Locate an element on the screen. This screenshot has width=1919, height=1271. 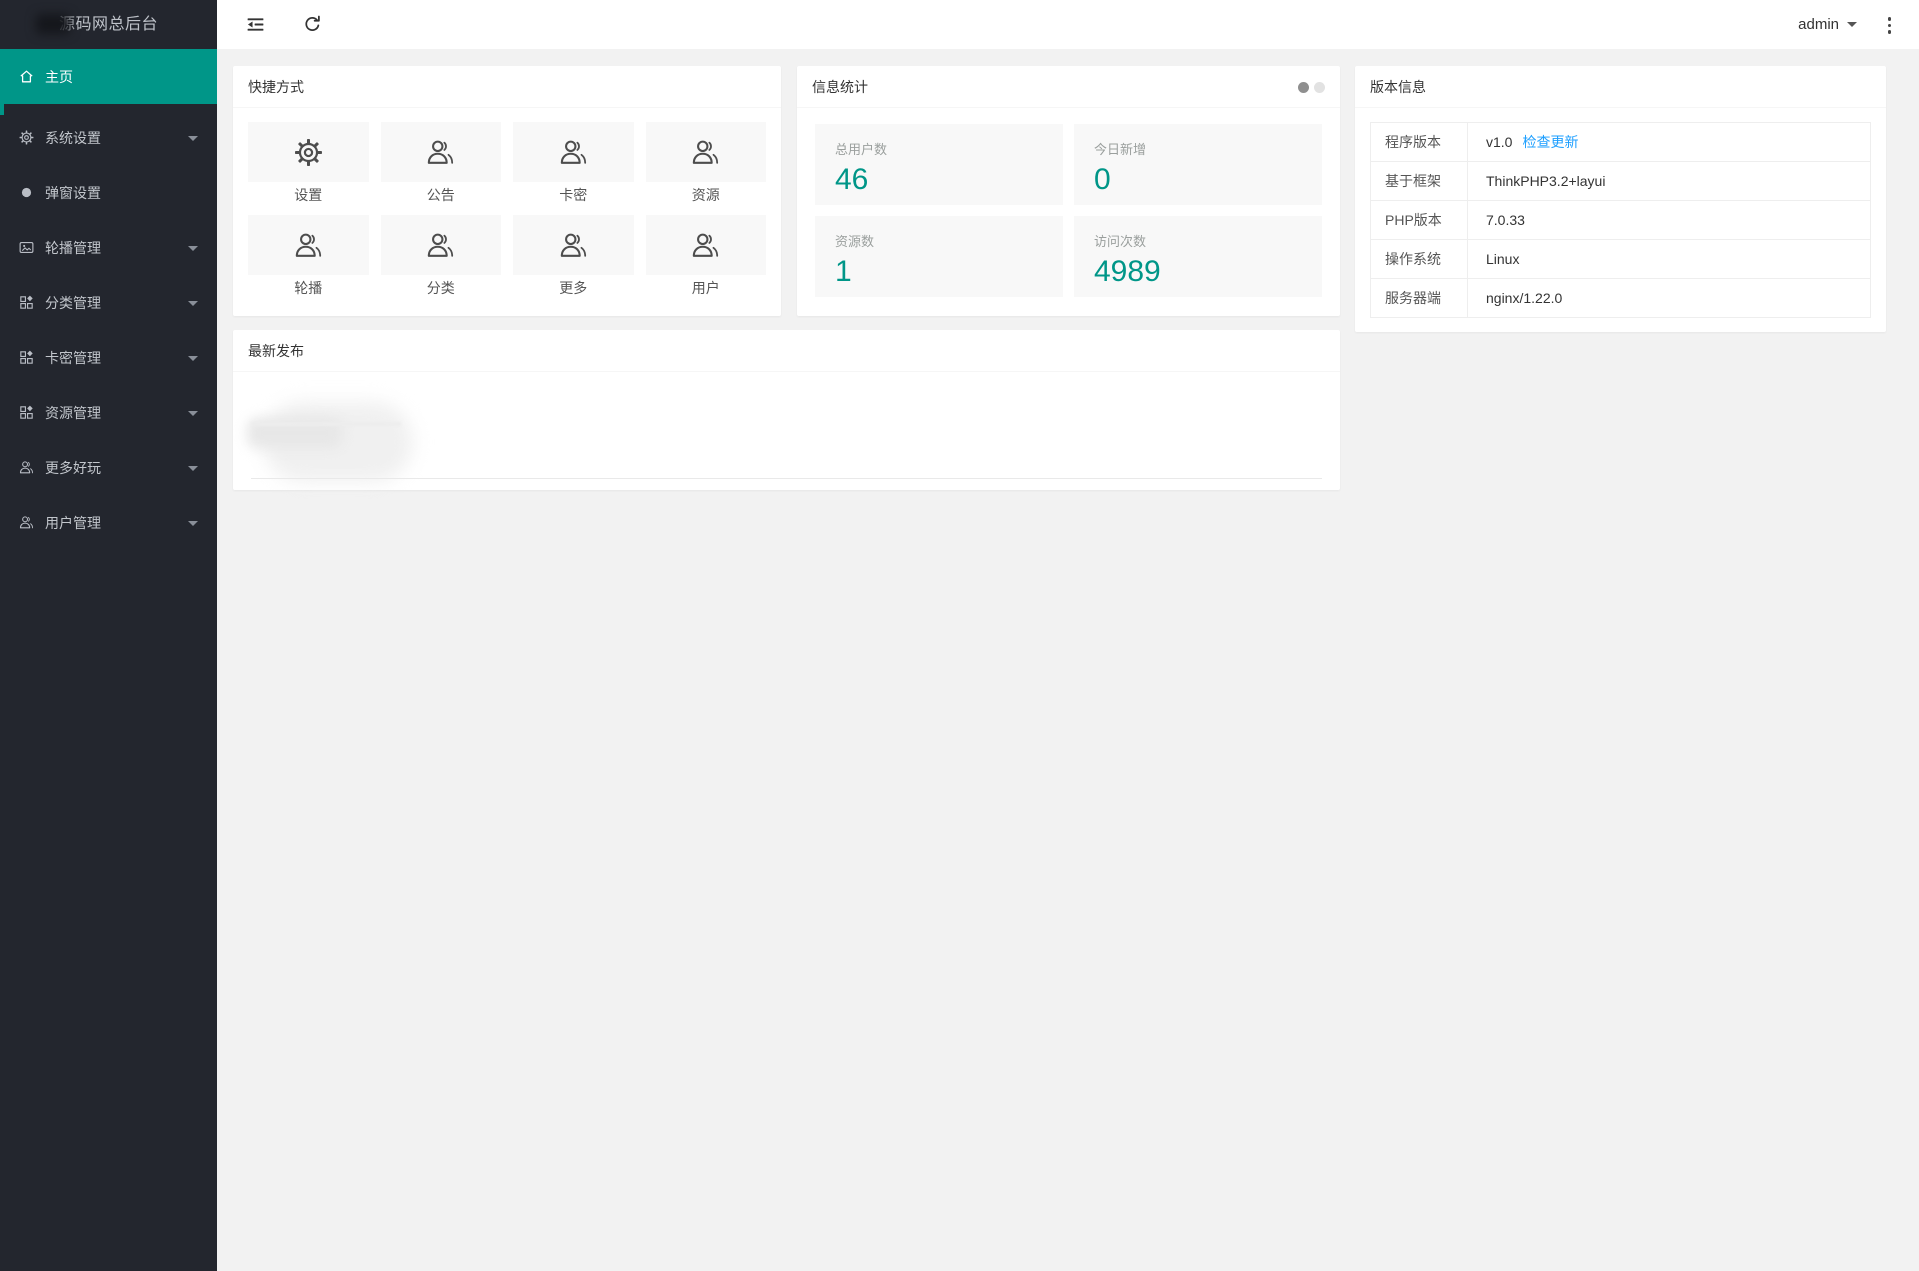
sidebar-menu: 系统设置 弹窗设置 轮播管理 分类管理 卡密管理 资源管理 更多好玩 用户管理 is located at coordinates (108, 330).